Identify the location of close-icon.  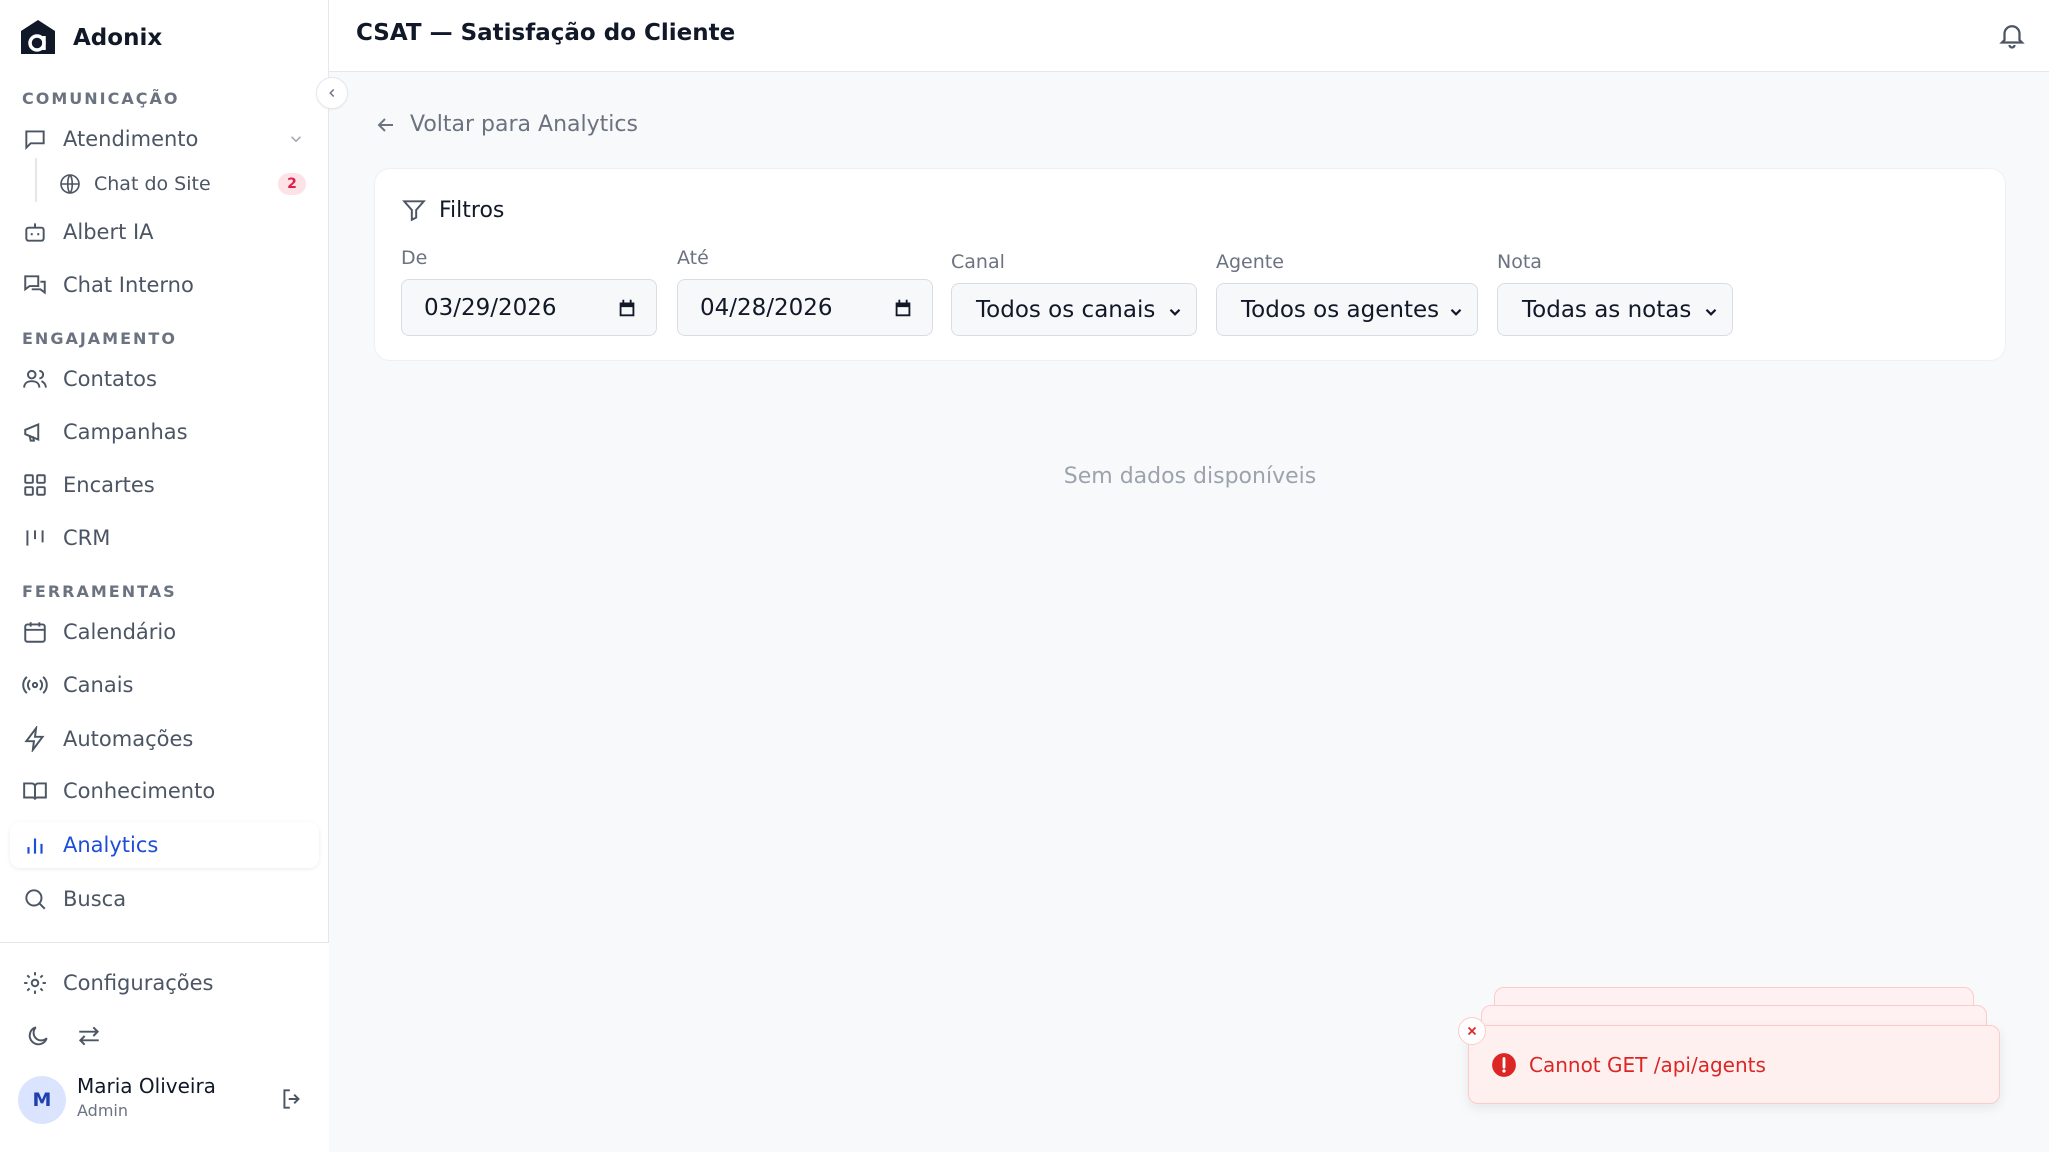
(1472, 1031).